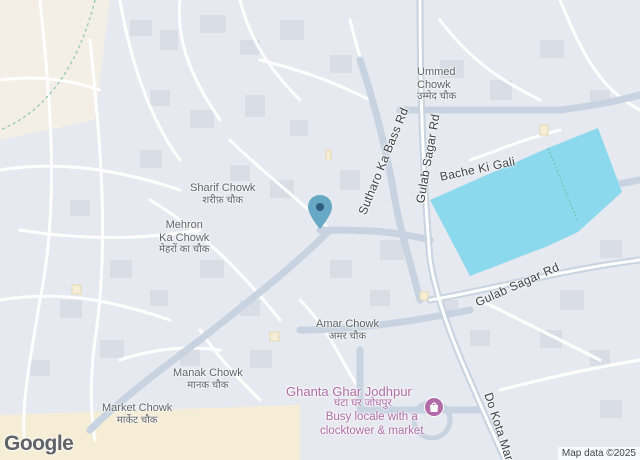 The height and width of the screenshot is (460, 640). I want to click on poi-ghanta-ghar-description: Busy locale with a clocktower & market, so click(372, 424).